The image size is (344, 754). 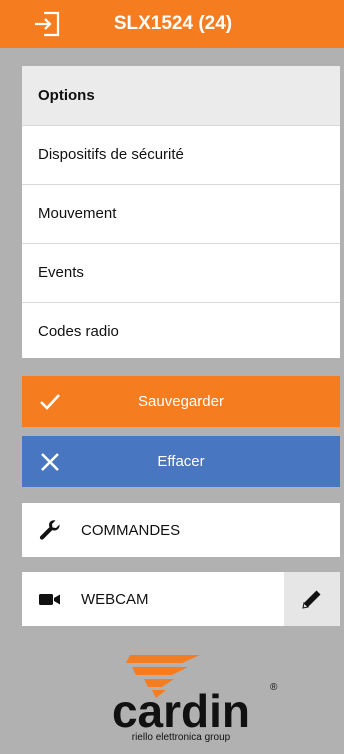 I want to click on menu-item-safety-devices: Dispositifs de sécurité, so click(x=181, y=154).